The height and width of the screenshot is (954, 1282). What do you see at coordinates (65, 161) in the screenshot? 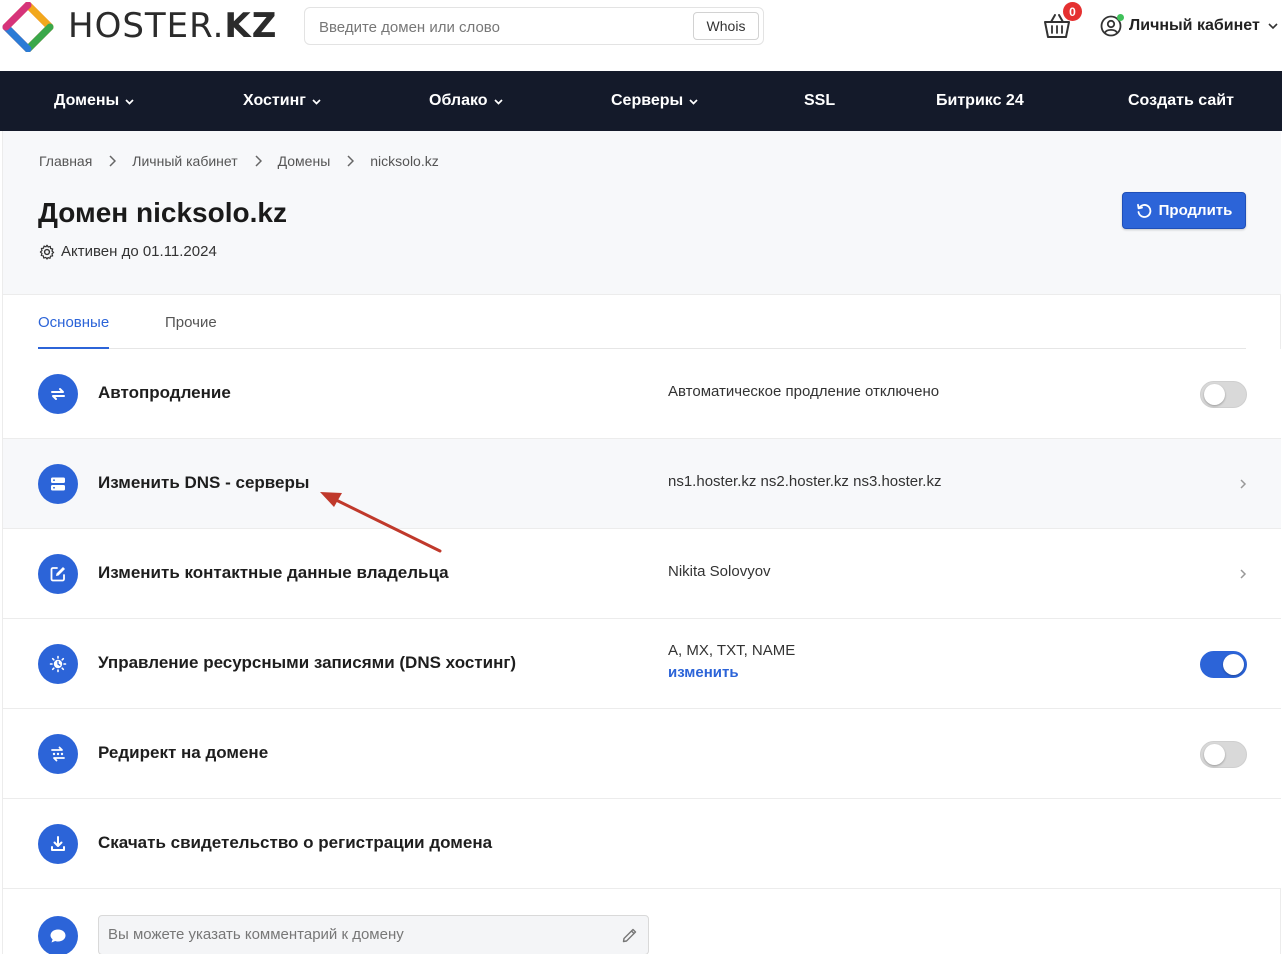
I see `breadcrumb-item-home: Главная` at bounding box center [65, 161].